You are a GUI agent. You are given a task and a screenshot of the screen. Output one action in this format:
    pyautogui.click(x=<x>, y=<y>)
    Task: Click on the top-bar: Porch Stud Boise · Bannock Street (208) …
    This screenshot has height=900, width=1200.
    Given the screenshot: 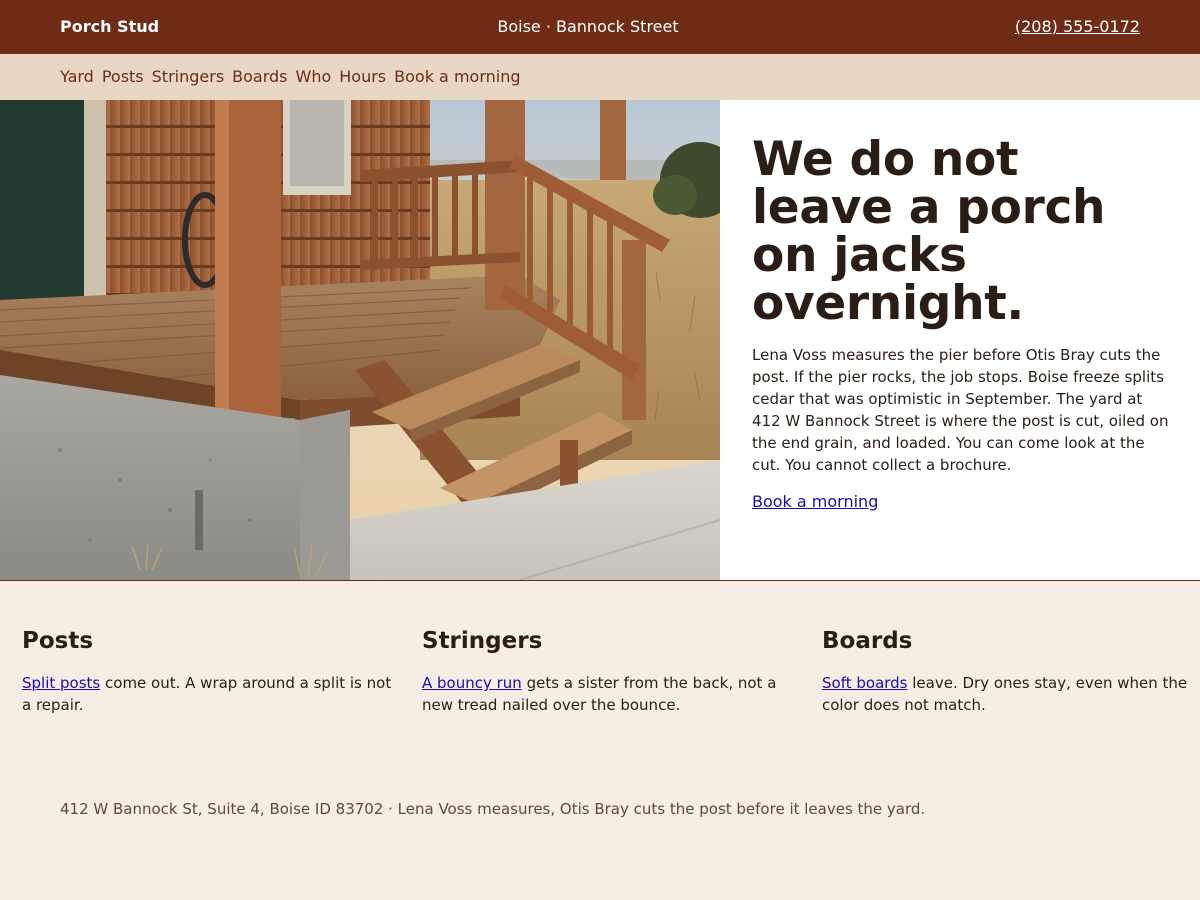 What is the action you would take?
    pyautogui.click(x=600, y=27)
    